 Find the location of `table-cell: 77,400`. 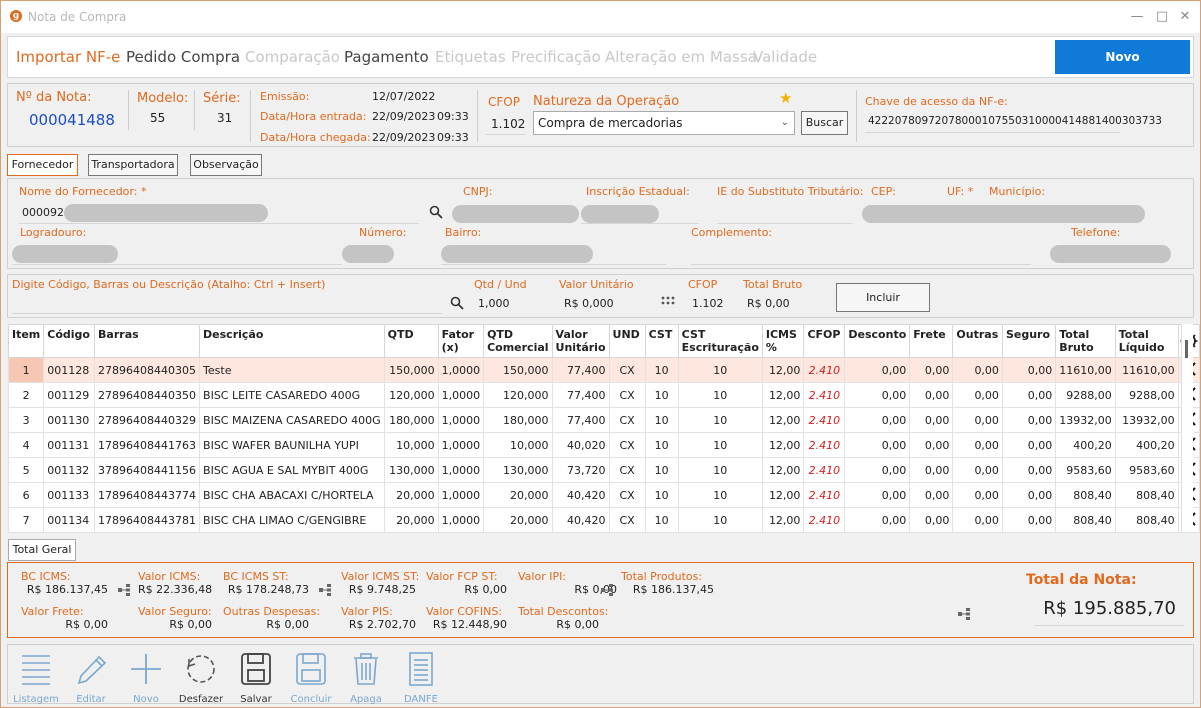

table-cell: 77,400 is located at coordinates (580, 370).